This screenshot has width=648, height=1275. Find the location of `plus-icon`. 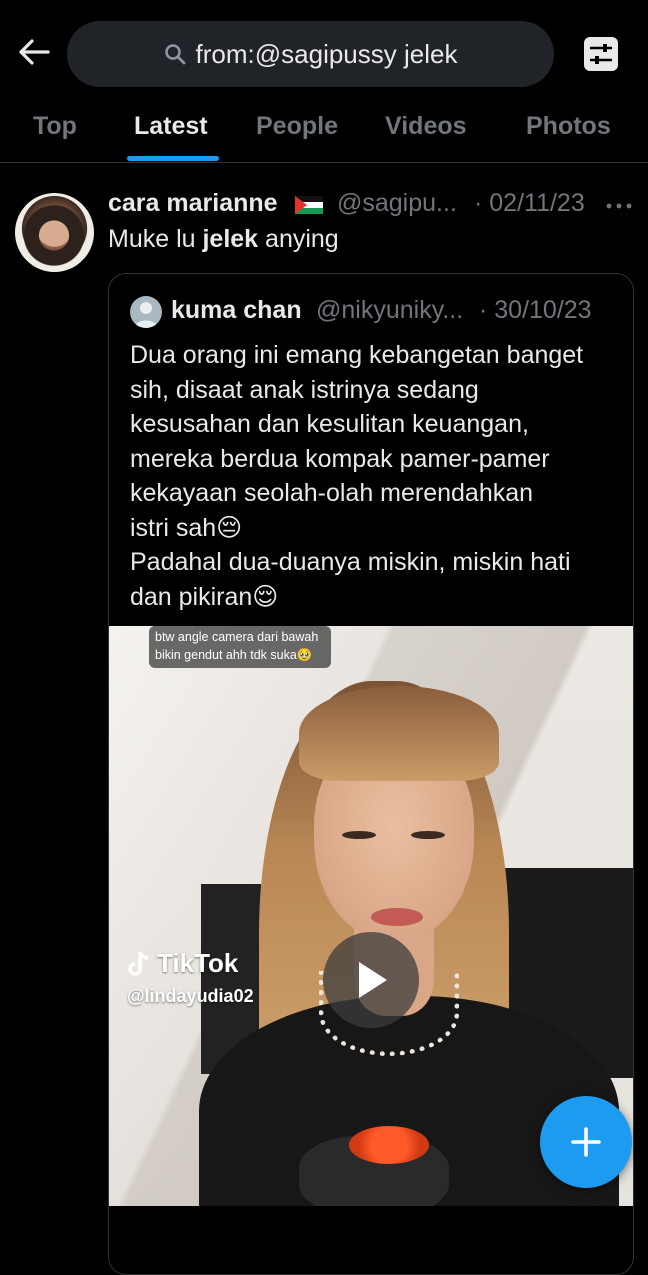

plus-icon is located at coordinates (586, 1142).